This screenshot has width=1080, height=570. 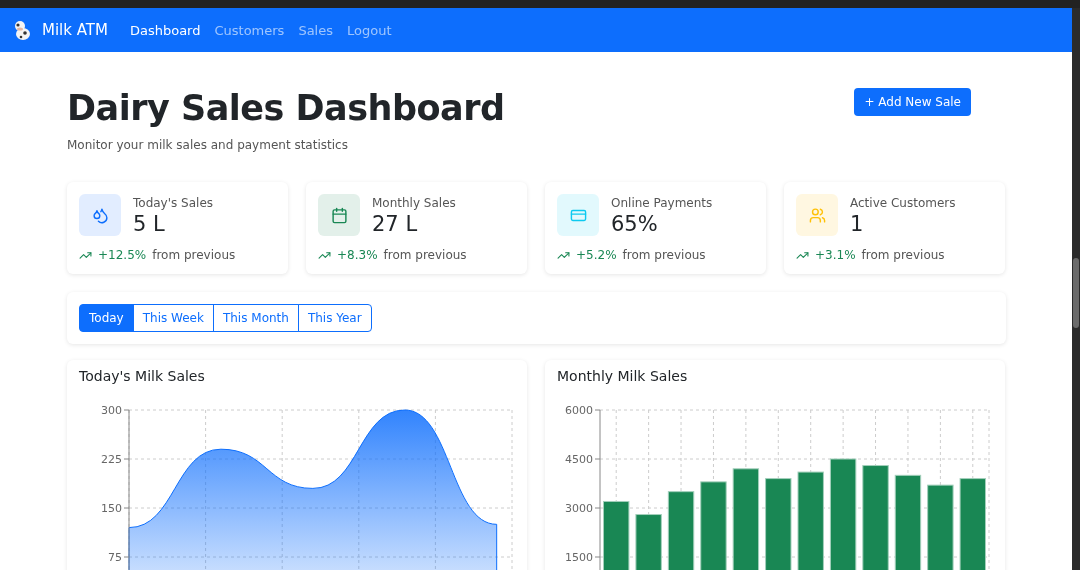 I want to click on page-title: Dairy Sales Dashboard, so click(x=286, y=108).